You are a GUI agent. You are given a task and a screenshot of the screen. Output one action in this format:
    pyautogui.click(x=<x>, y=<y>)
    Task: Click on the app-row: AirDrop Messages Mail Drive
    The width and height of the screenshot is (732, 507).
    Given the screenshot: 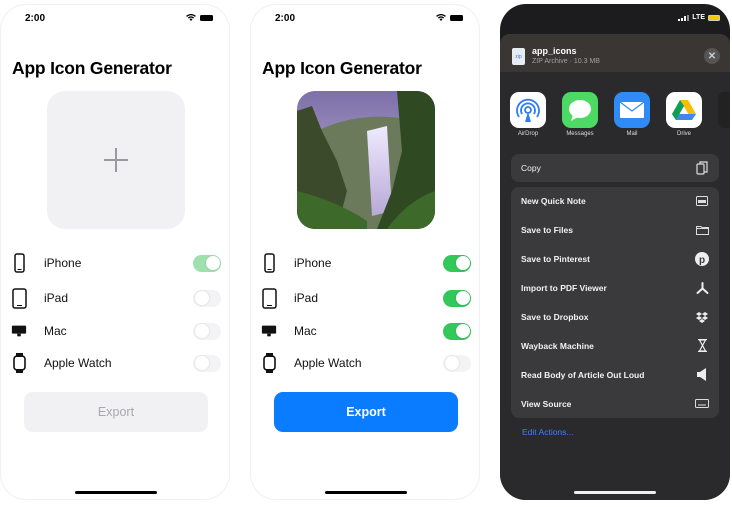 What is the action you would take?
    pyautogui.click(x=606, y=114)
    